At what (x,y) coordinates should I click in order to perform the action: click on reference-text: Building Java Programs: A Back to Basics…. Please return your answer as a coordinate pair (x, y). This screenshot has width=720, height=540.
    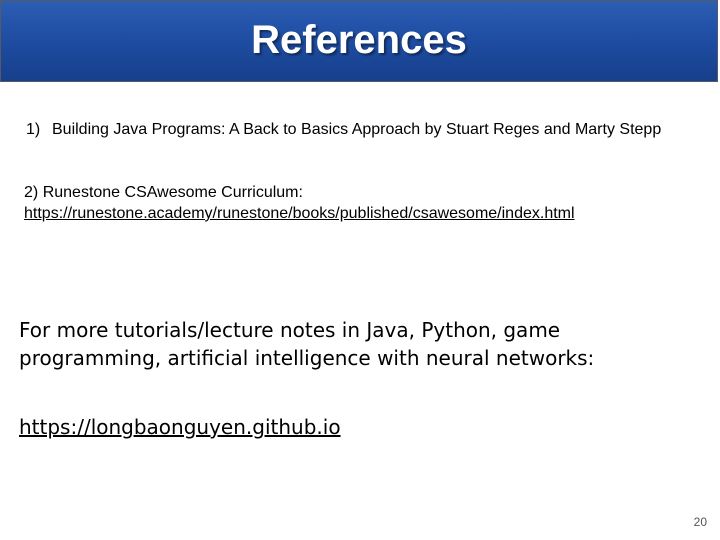
    Looking at the image, I should click on (357, 129).